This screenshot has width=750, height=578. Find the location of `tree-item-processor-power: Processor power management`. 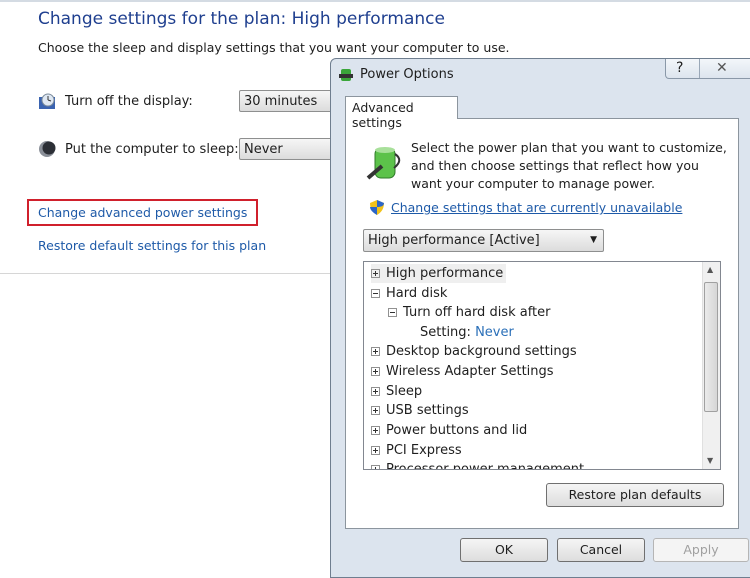

tree-item-processor-power: Processor power management is located at coordinates (478, 465).